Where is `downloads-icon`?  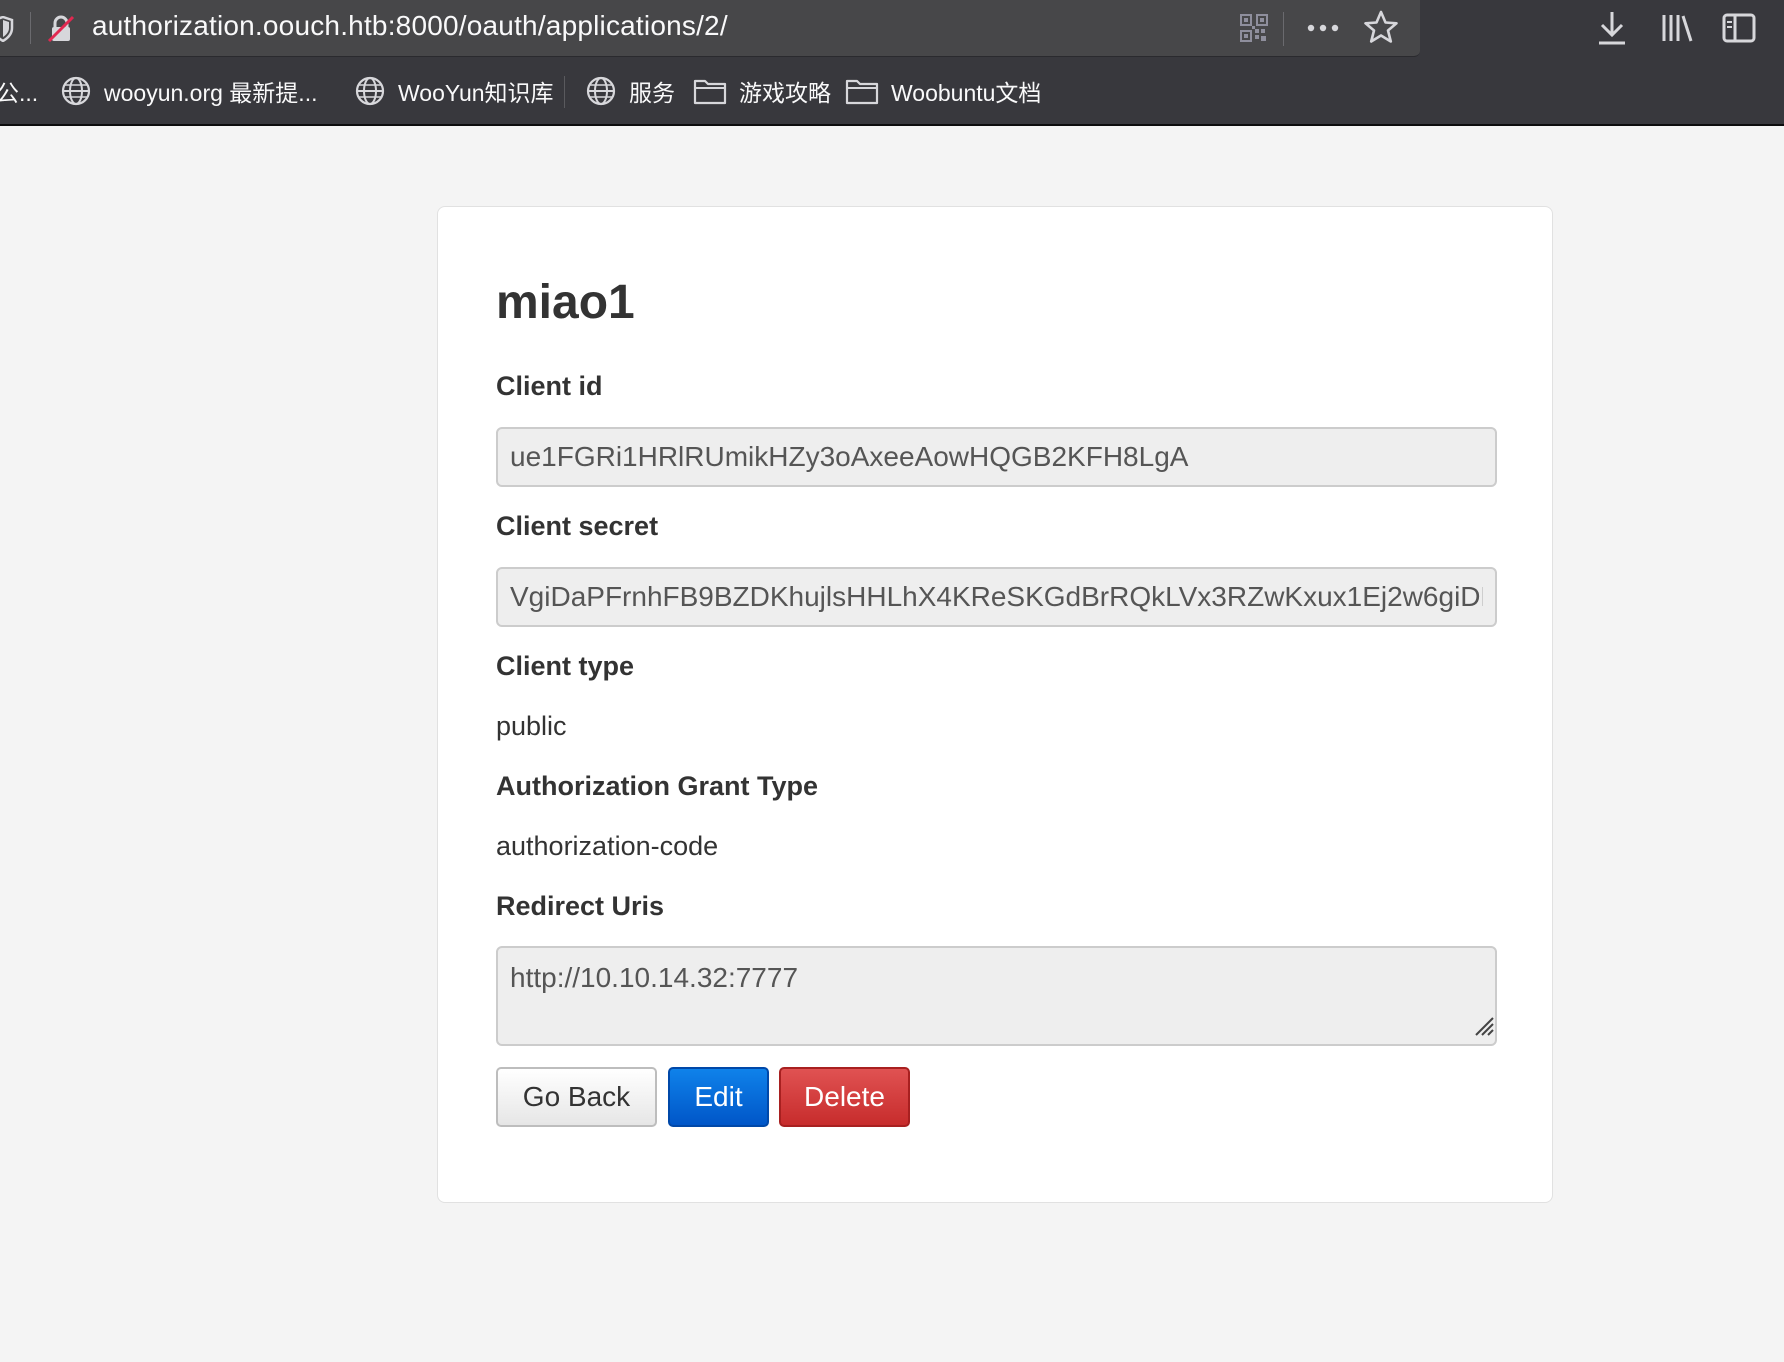 downloads-icon is located at coordinates (1612, 28).